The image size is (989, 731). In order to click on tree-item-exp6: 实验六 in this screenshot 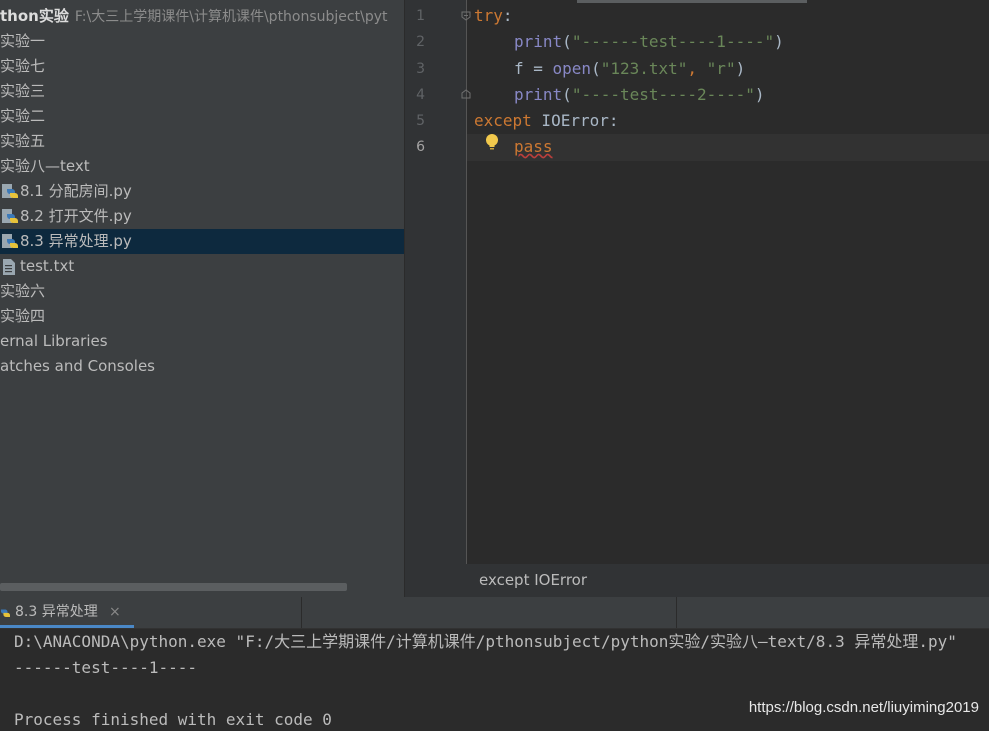, I will do `click(202, 291)`.